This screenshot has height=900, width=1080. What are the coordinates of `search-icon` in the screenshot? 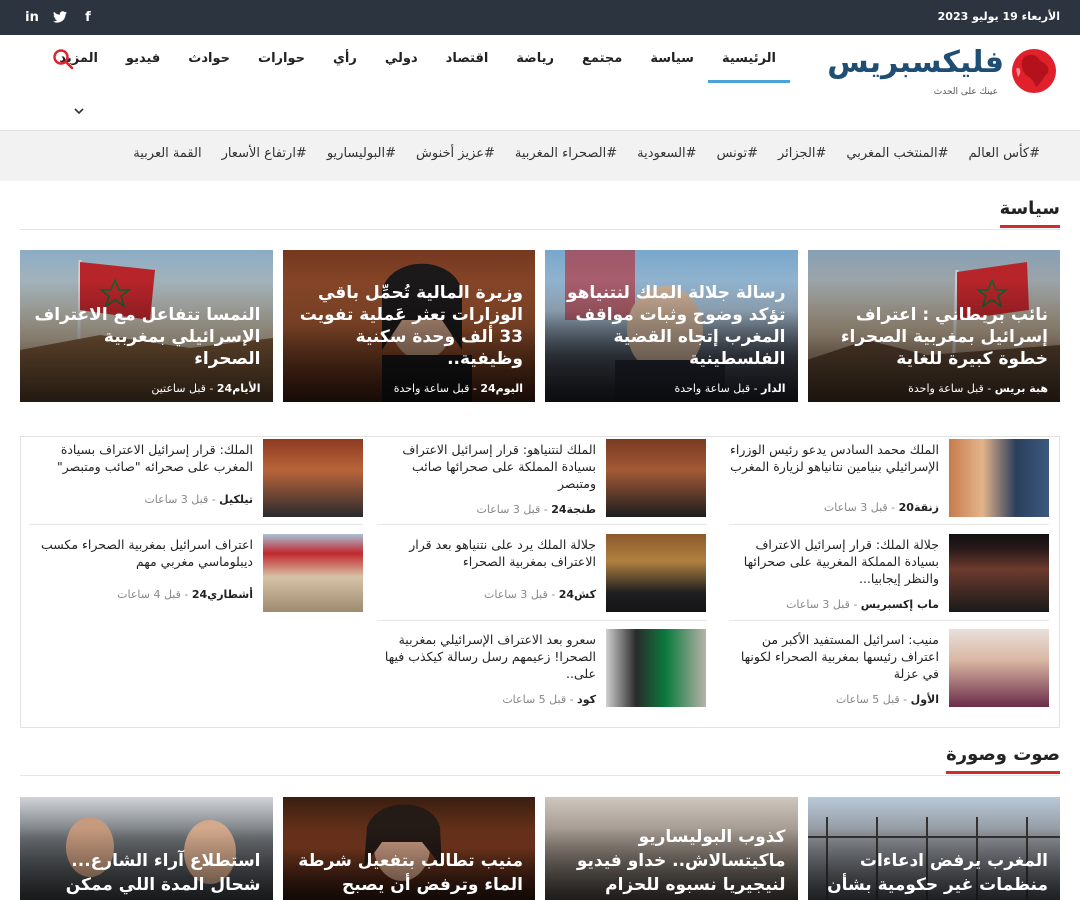 It's located at (63, 59).